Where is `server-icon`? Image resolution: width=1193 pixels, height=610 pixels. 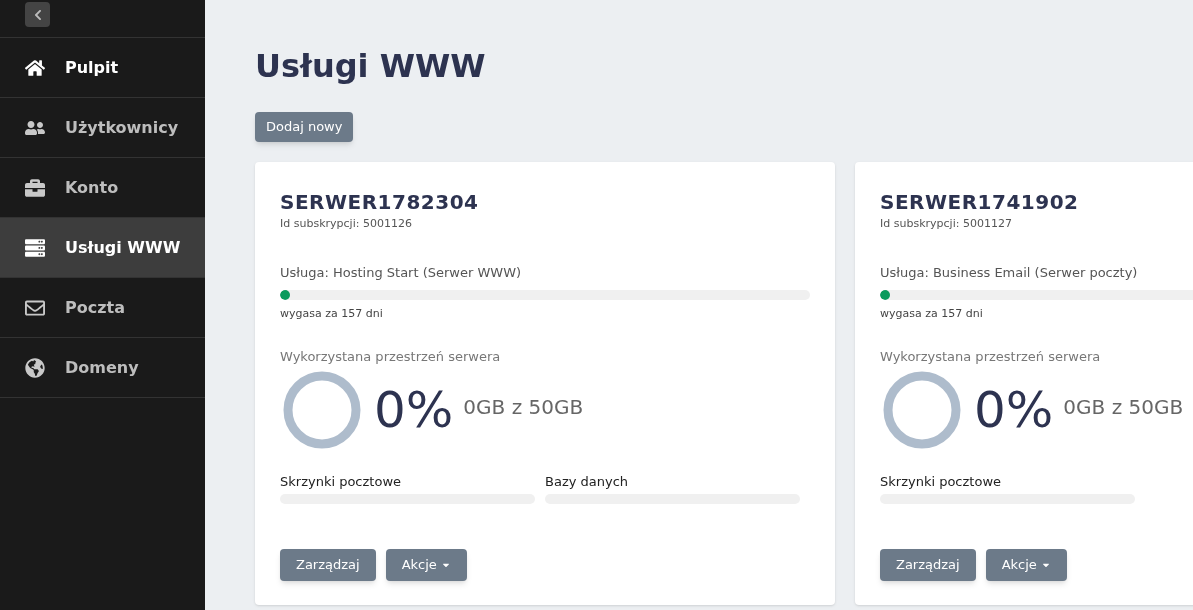 server-icon is located at coordinates (35, 247).